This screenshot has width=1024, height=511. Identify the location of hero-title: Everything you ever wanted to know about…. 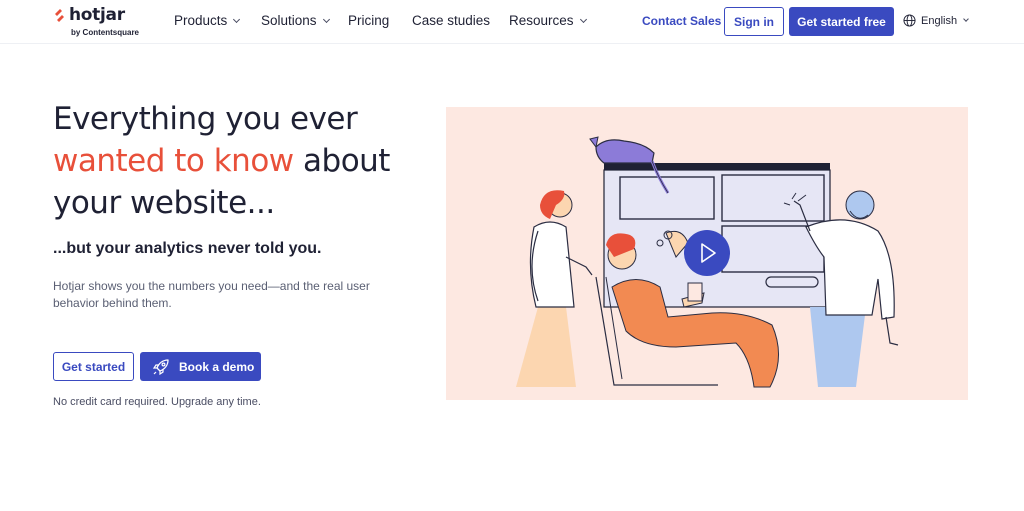
(243, 161).